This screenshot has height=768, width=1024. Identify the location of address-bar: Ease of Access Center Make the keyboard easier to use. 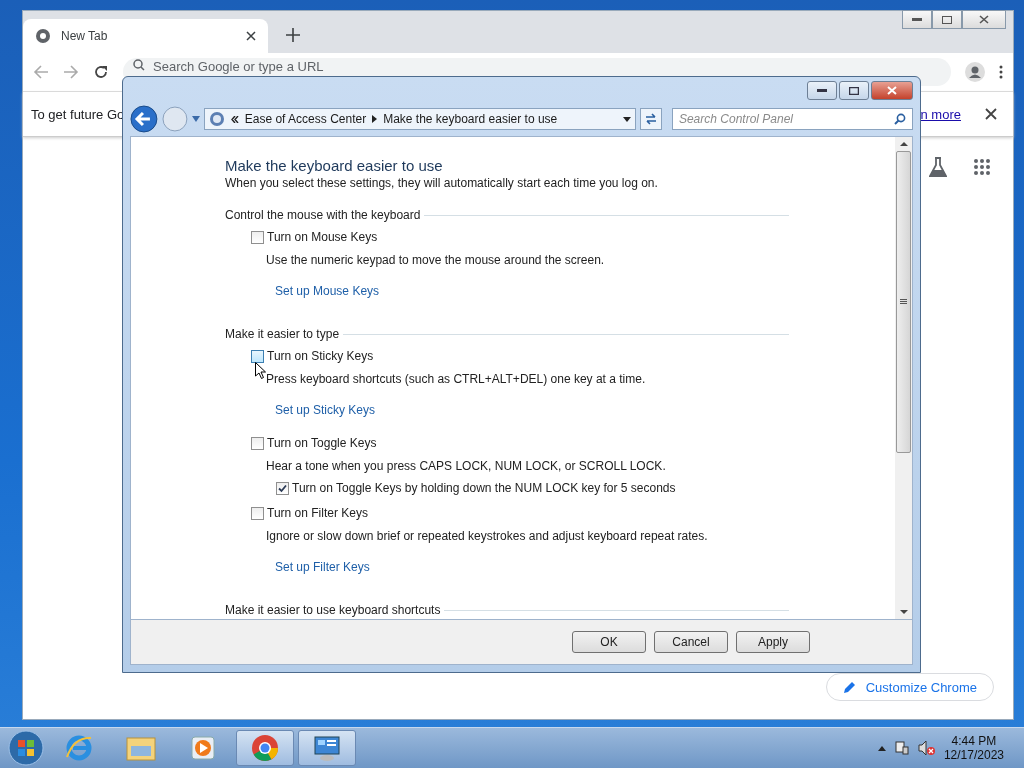
(419, 119).